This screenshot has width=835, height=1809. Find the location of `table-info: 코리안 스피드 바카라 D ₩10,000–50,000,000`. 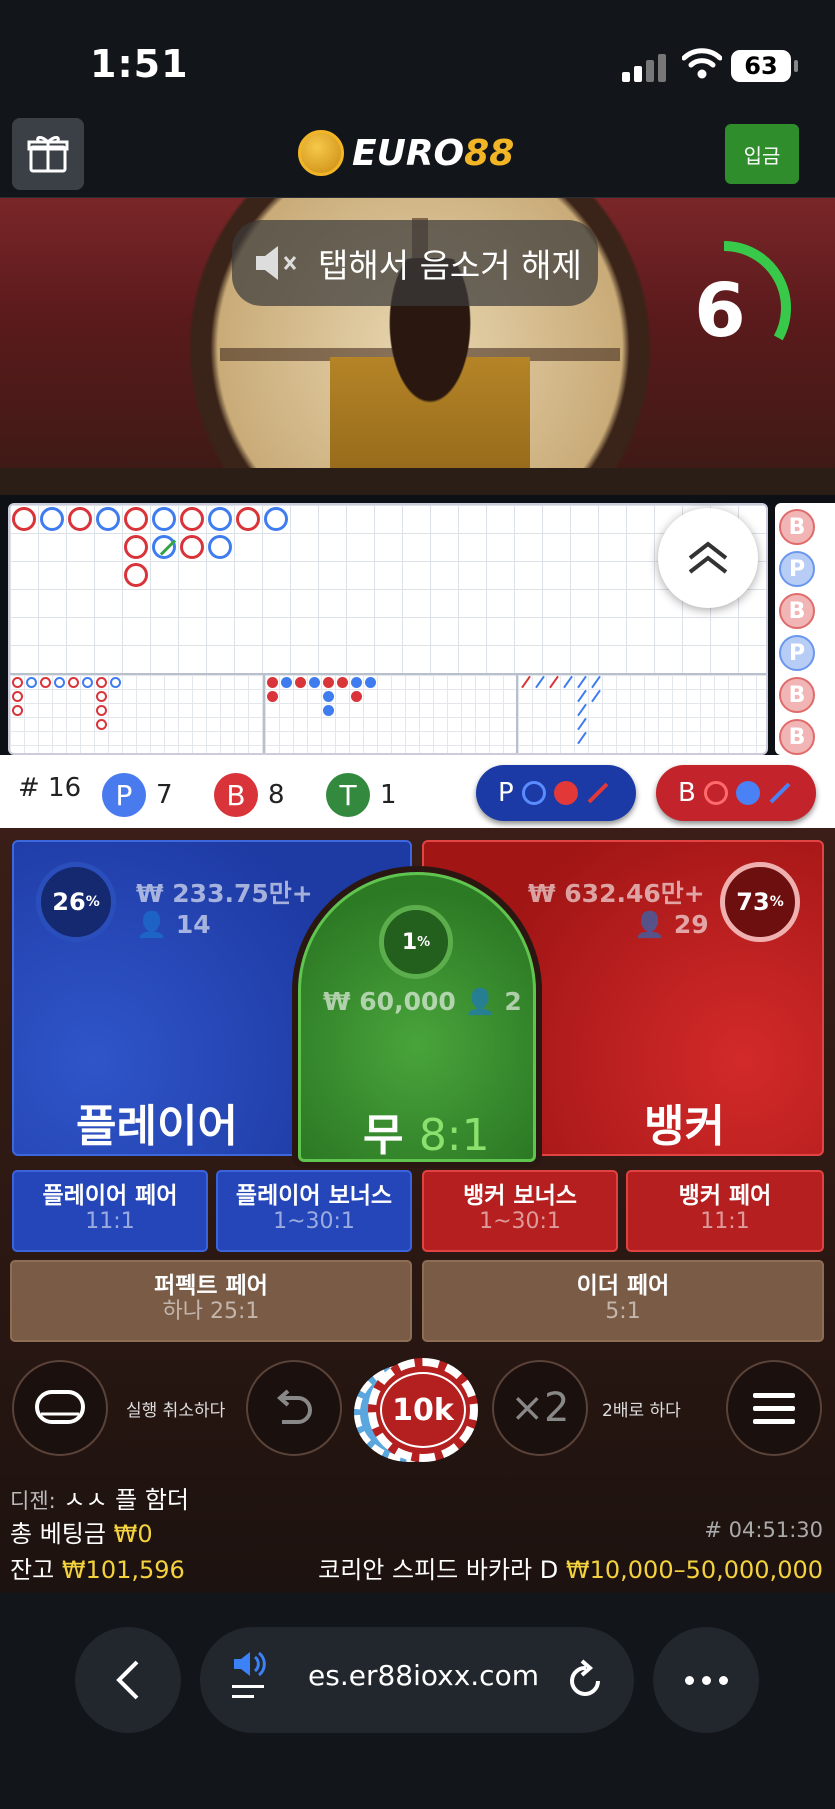

table-info: 코리안 스피드 바카라 D ₩10,000–50,000,000 is located at coordinates (570, 1567).